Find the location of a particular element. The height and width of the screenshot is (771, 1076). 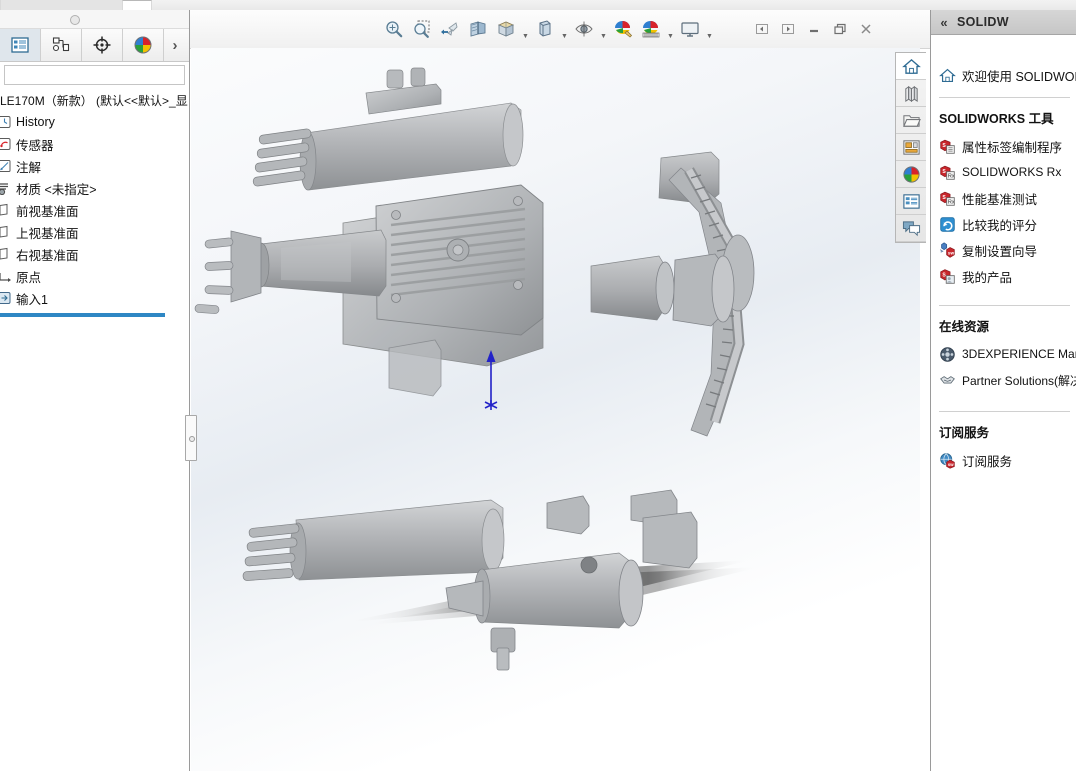

edit-appearance-button is located at coordinates (623, 29).